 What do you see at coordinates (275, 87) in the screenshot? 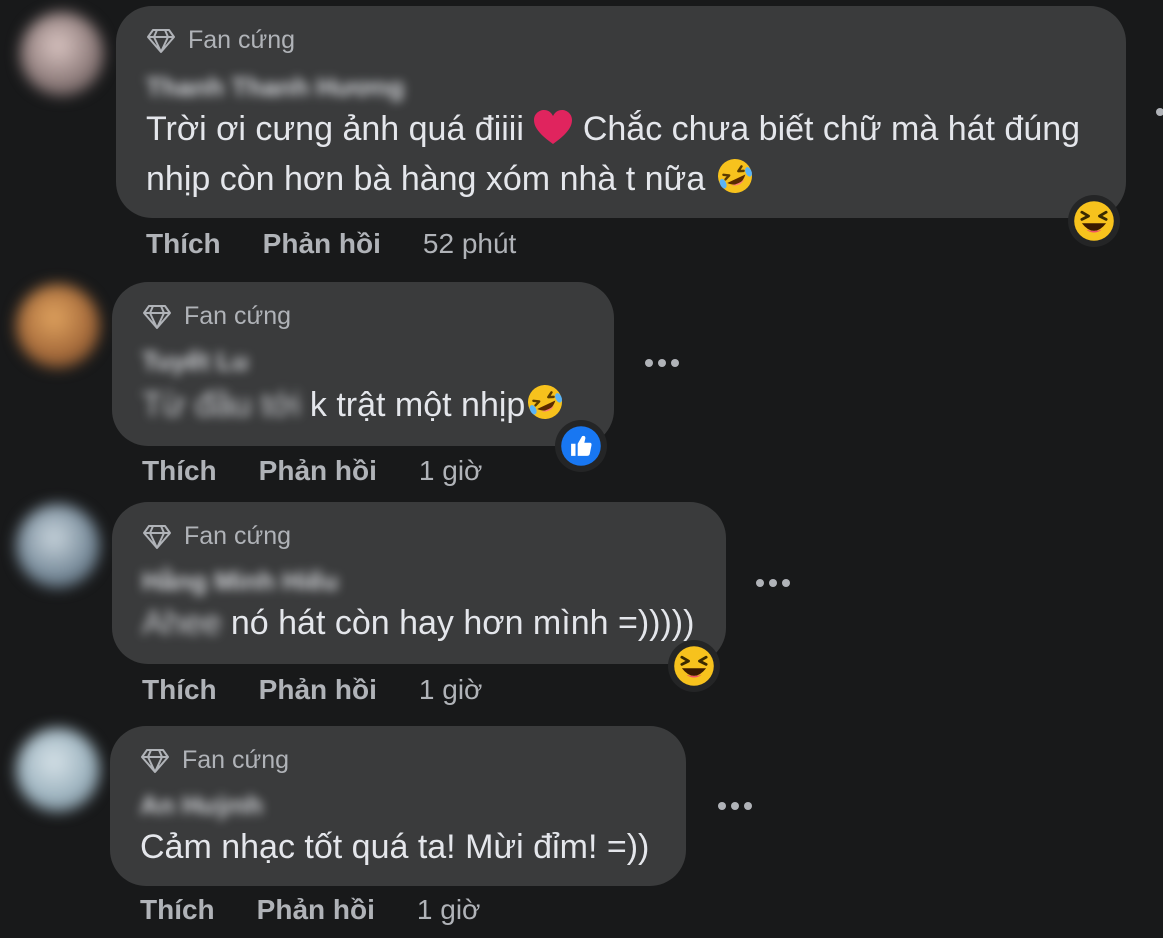
I see `comment-author: Thanh Thanh Hương` at bounding box center [275, 87].